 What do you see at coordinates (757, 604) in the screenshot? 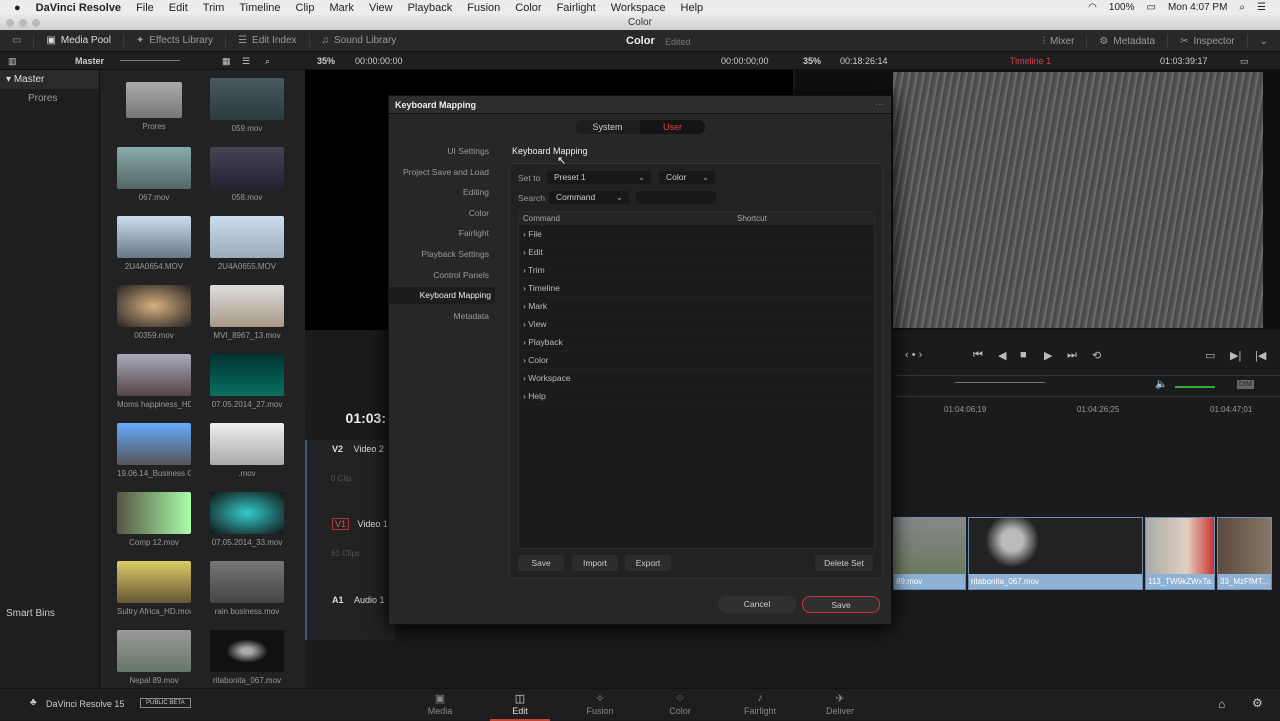
I see `cancel-button: Cancel` at bounding box center [757, 604].